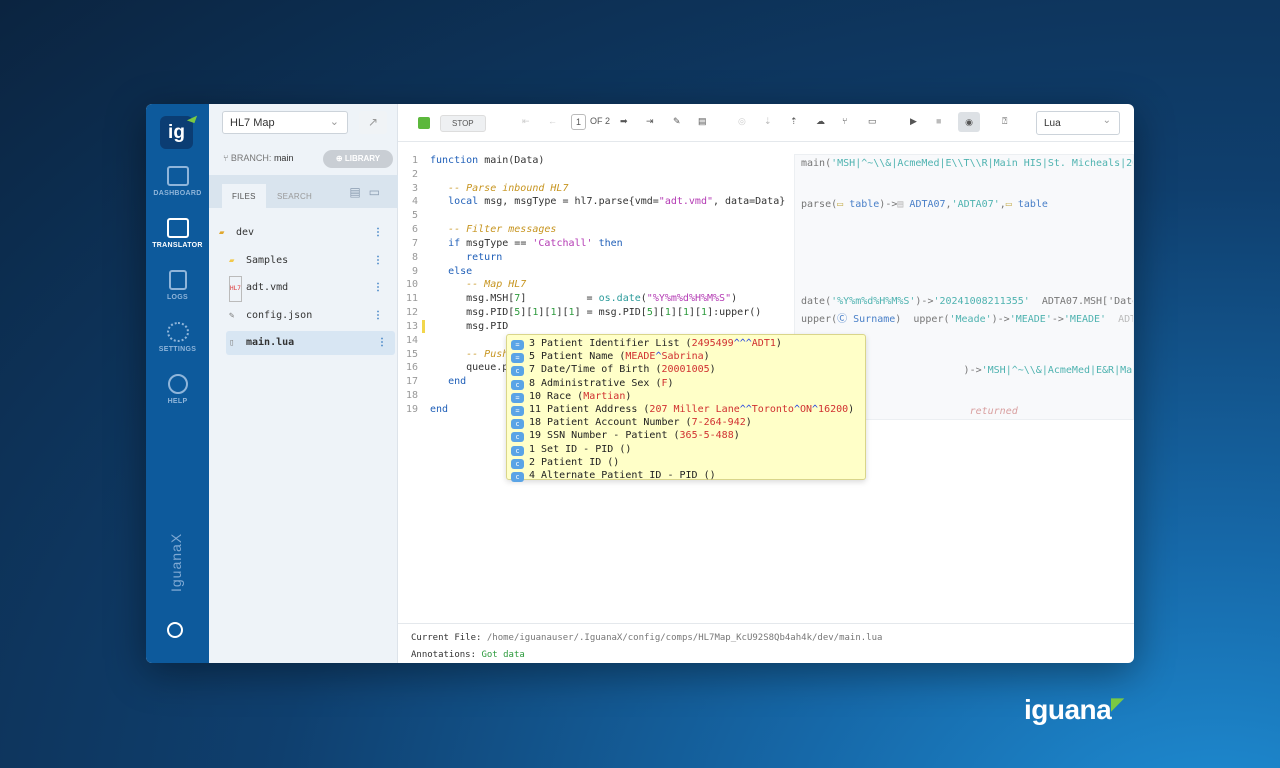 This screenshot has width=1280, height=768. I want to click on folder-open-icon: ▰, so click(222, 233).